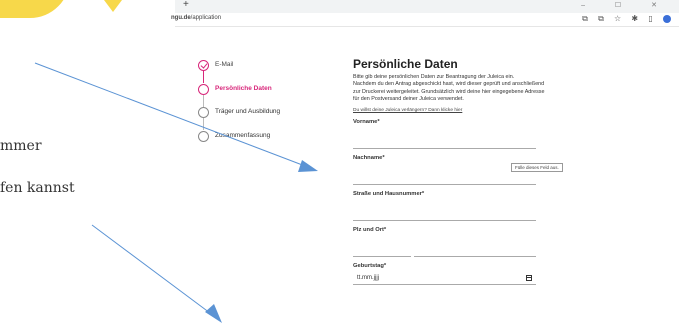 This screenshot has height=323, width=679. Describe the element at coordinates (427, 6) in the screenshot. I see `tab-bar: + – ☐ ✕` at that location.